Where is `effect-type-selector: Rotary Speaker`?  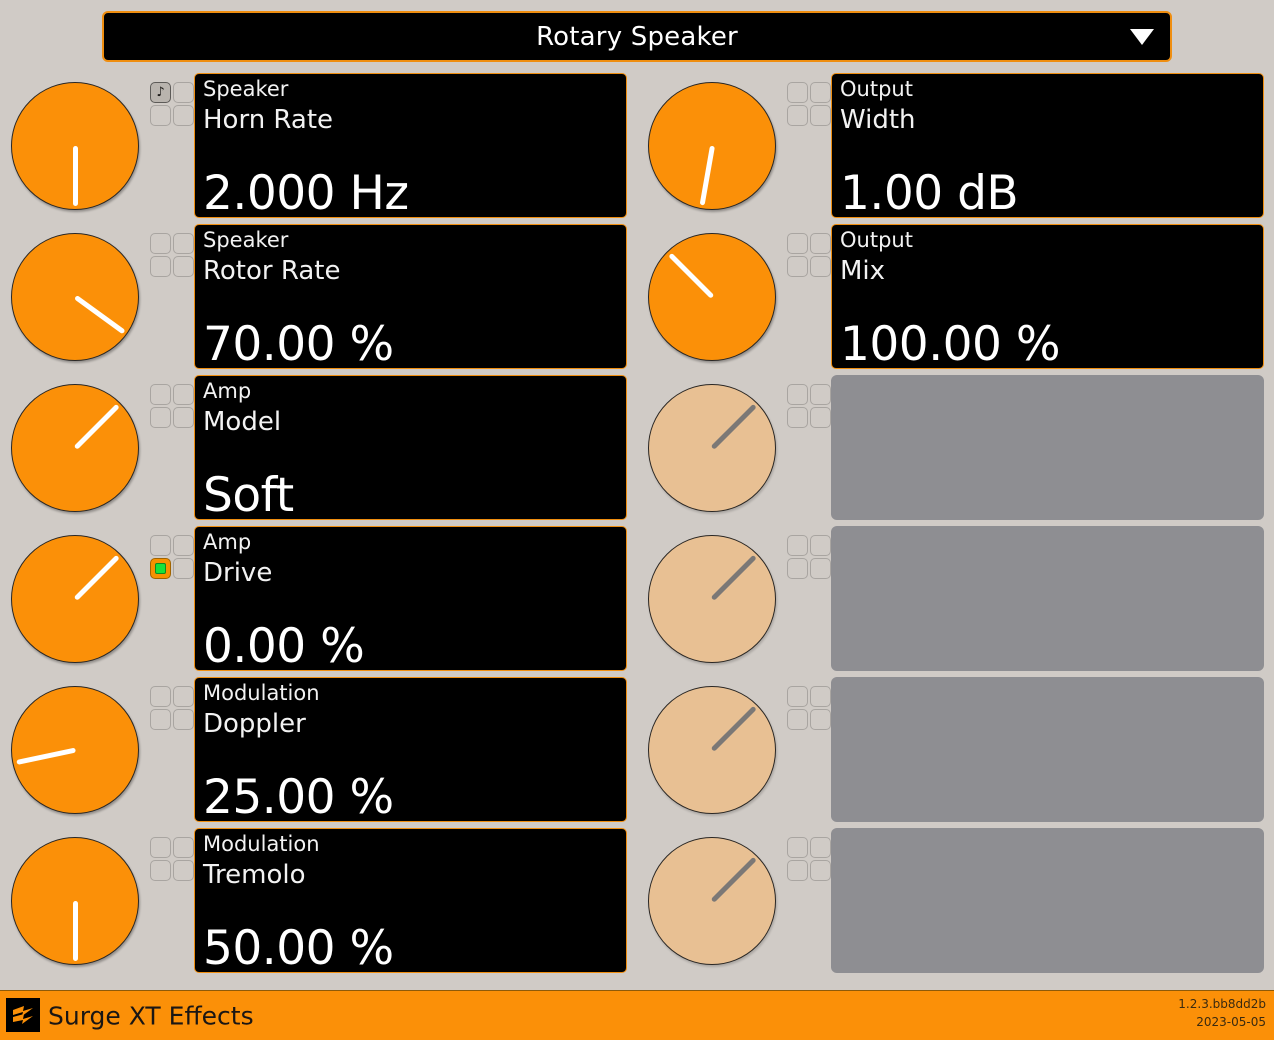
effect-type-selector: Rotary Speaker is located at coordinates (637, 36).